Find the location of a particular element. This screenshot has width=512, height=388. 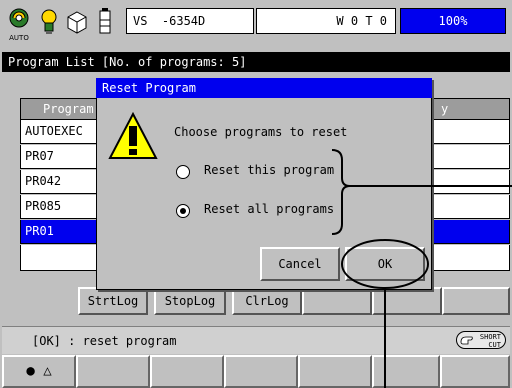

ok-highlight-ellipse is located at coordinates (385, 264).